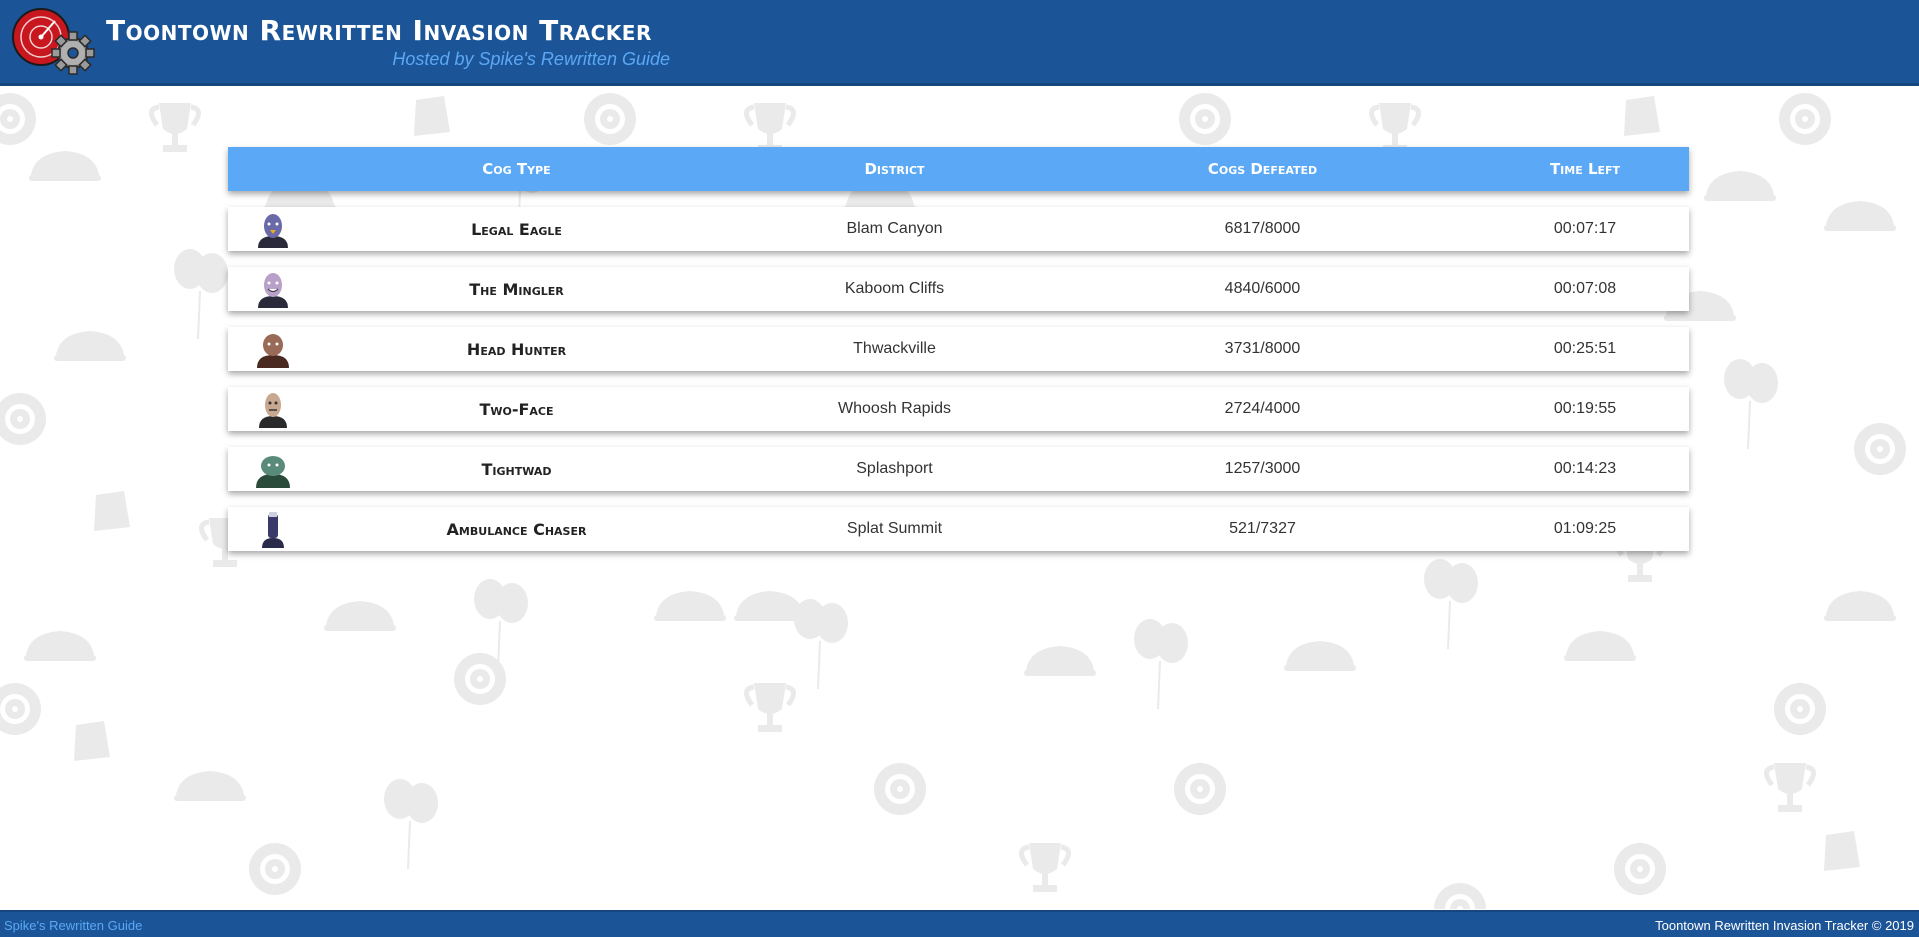  Describe the element at coordinates (894, 288) in the screenshot. I see `district-cell: Kaboom Cliffs` at that location.